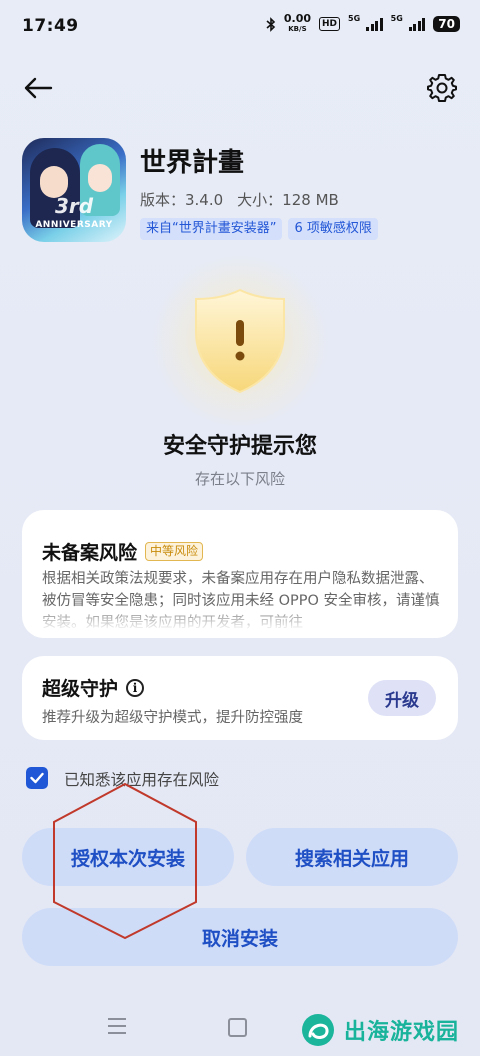 This screenshot has height=1056, width=480. Describe the element at coordinates (318, 1030) in the screenshot. I see `watermark-logo-icon` at that location.